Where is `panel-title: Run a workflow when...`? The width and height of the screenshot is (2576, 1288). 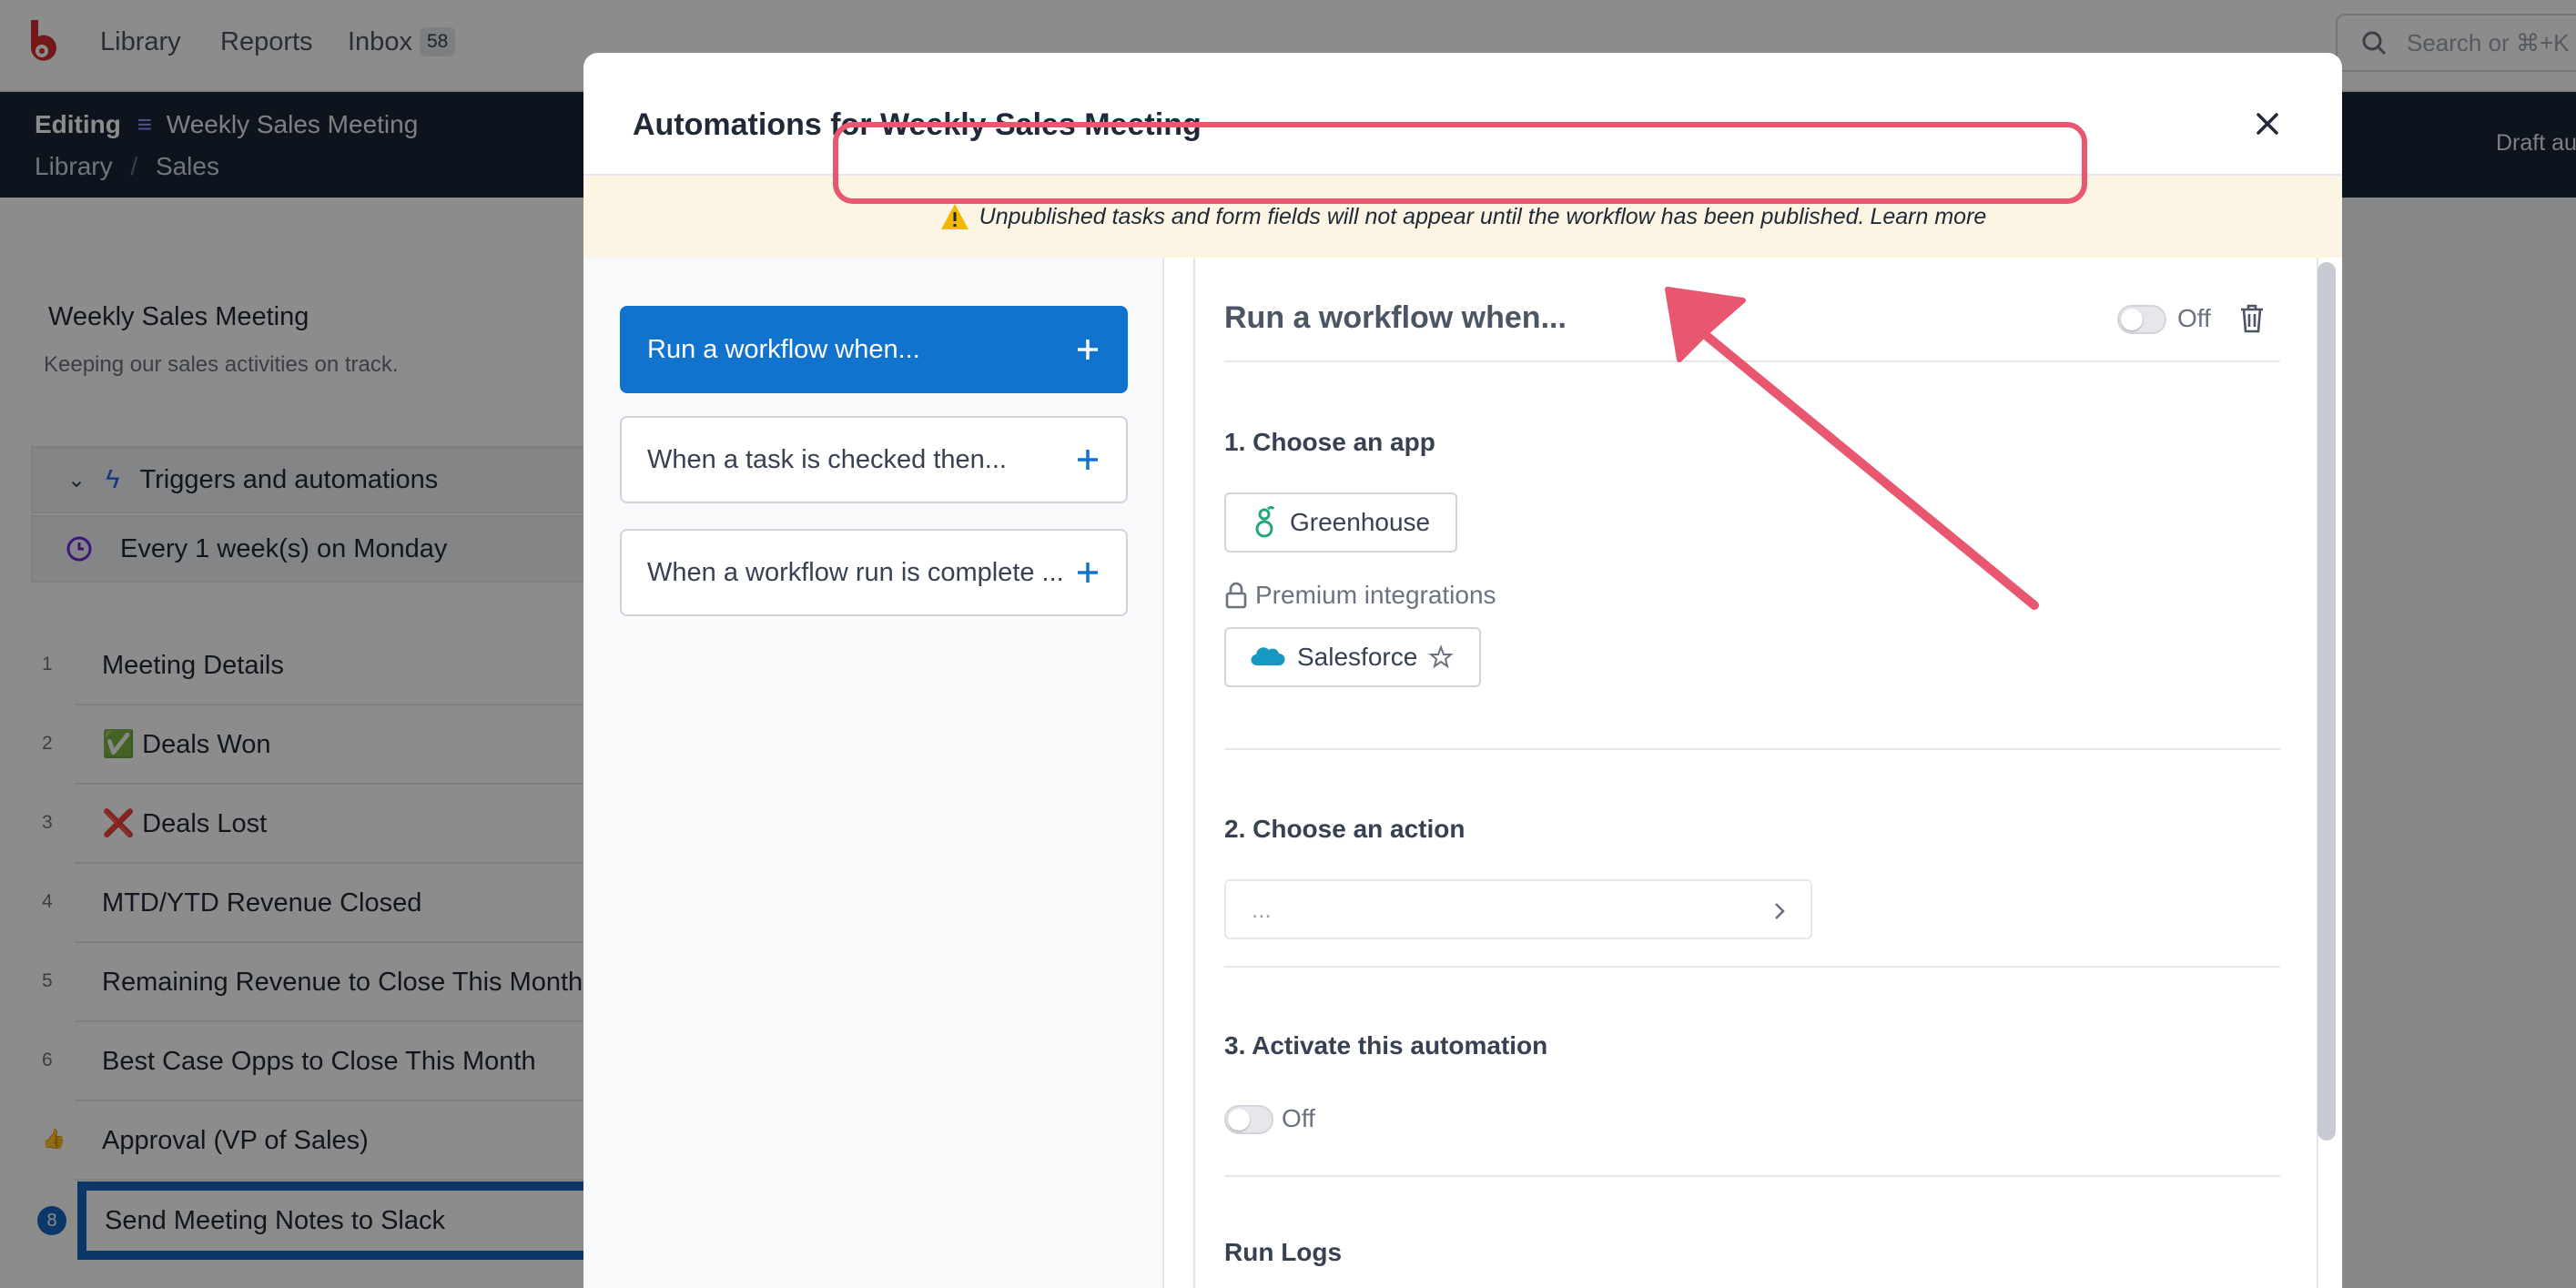 panel-title: Run a workflow when... is located at coordinates (1395, 317).